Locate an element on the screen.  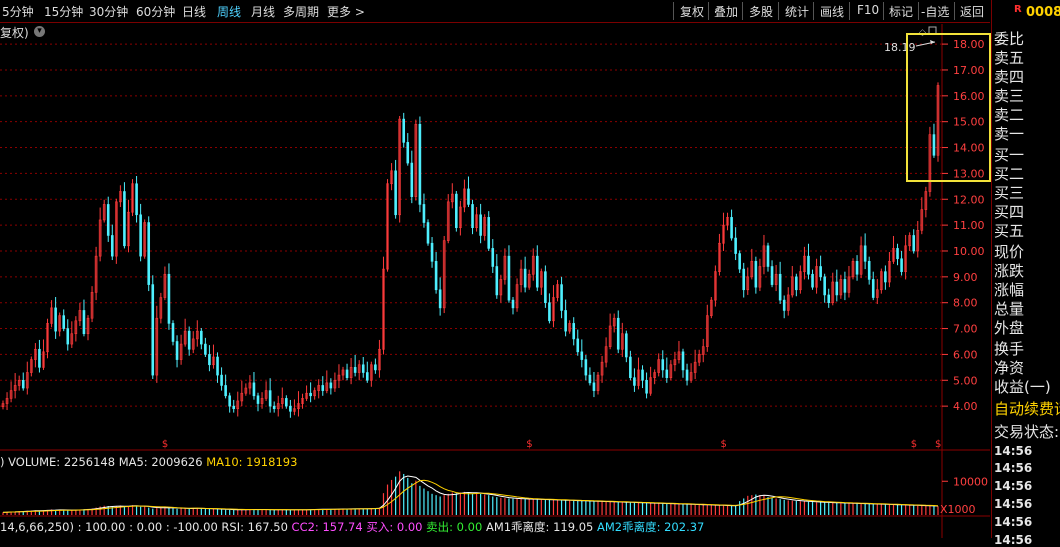
bid4-label: 买四 is located at coordinates (1009, 212).